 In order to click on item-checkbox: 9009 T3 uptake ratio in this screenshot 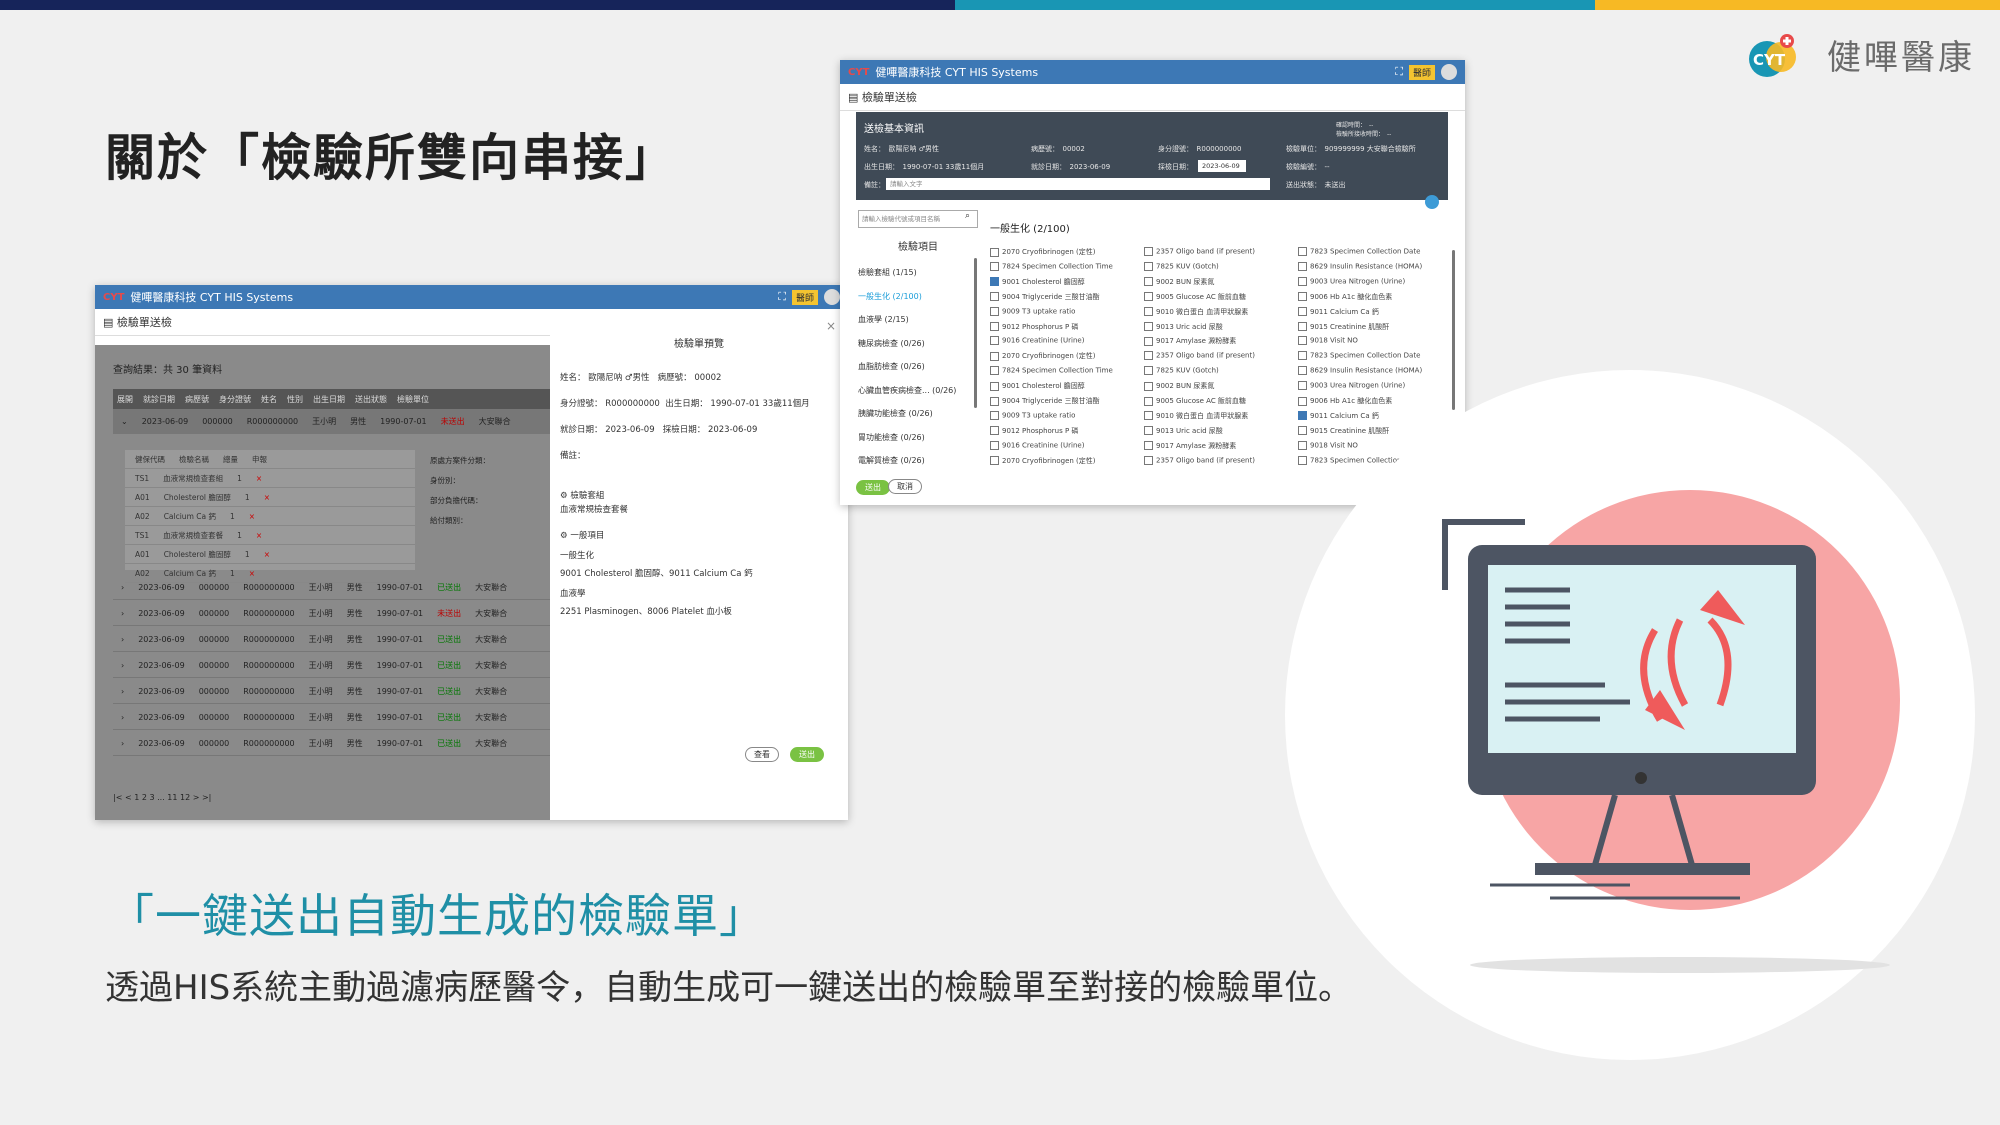, I will do `click(1032, 415)`.